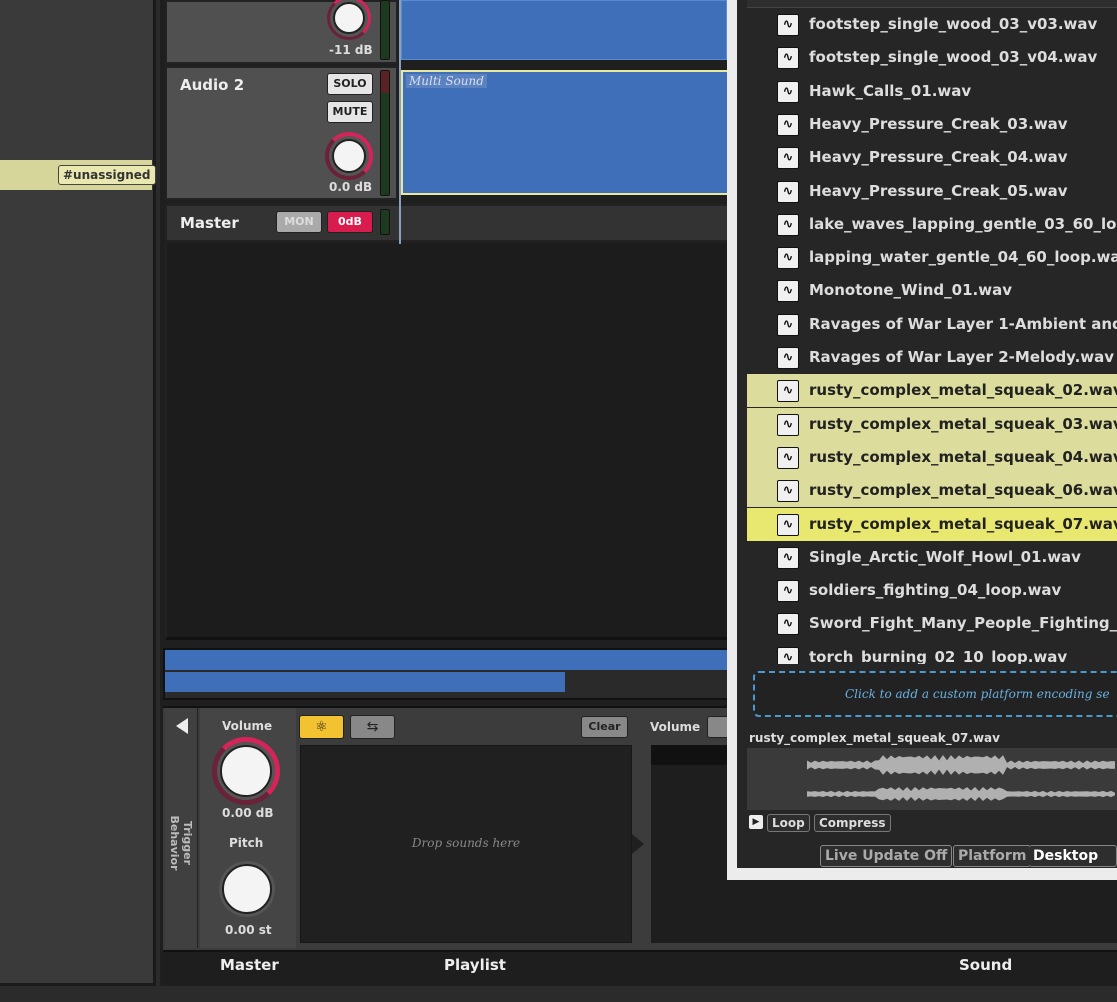 The width and height of the screenshot is (1117, 1002). I want to click on file-name: rusty_complex_metal_squeak_07.wav, so click(963, 523).